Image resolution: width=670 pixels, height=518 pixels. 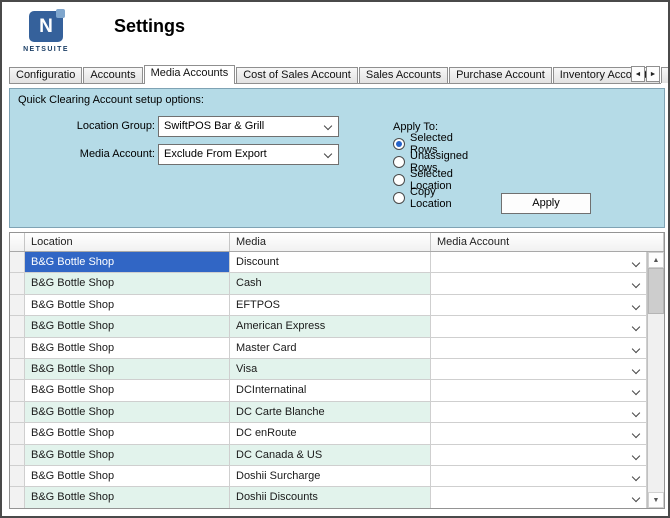 What do you see at coordinates (330, 369) in the screenshot?
I see `cell-media: Visa` at bounding box center [330, 369].